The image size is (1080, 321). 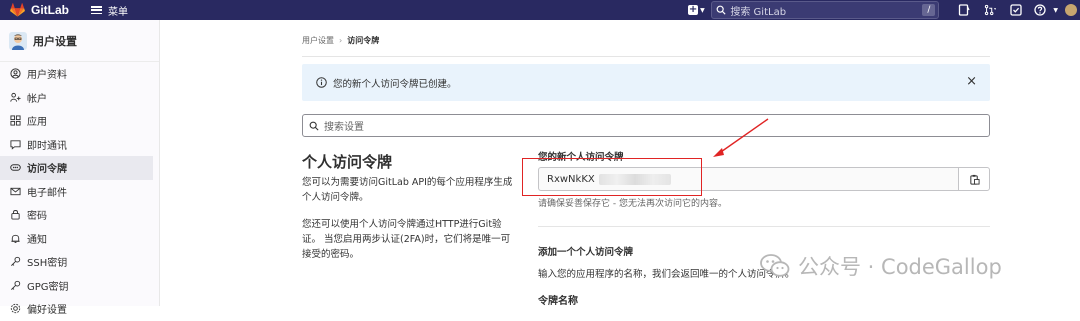 What do you see at coordinates (79, 239) in the screenshot?
I see `sidebar-item-notifications: 通知` at bounding box center [79, 239].